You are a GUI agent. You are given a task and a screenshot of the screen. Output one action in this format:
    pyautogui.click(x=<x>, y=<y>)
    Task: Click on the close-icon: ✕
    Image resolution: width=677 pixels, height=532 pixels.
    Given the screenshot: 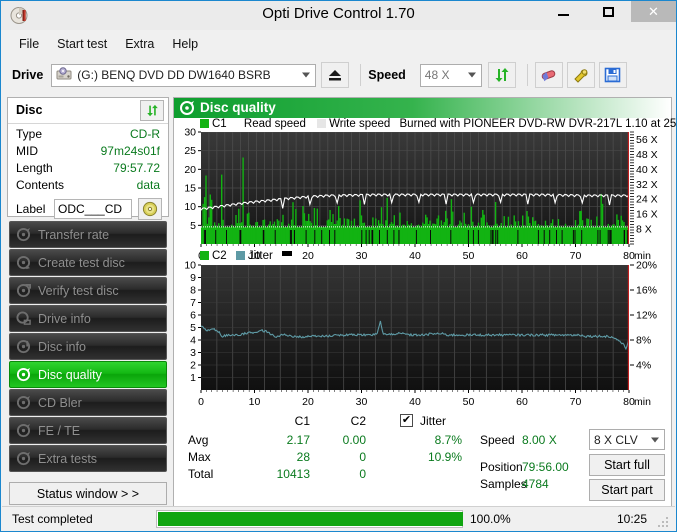 What is the action you would take?
    pyautogui.click(x=653, y=11)
    